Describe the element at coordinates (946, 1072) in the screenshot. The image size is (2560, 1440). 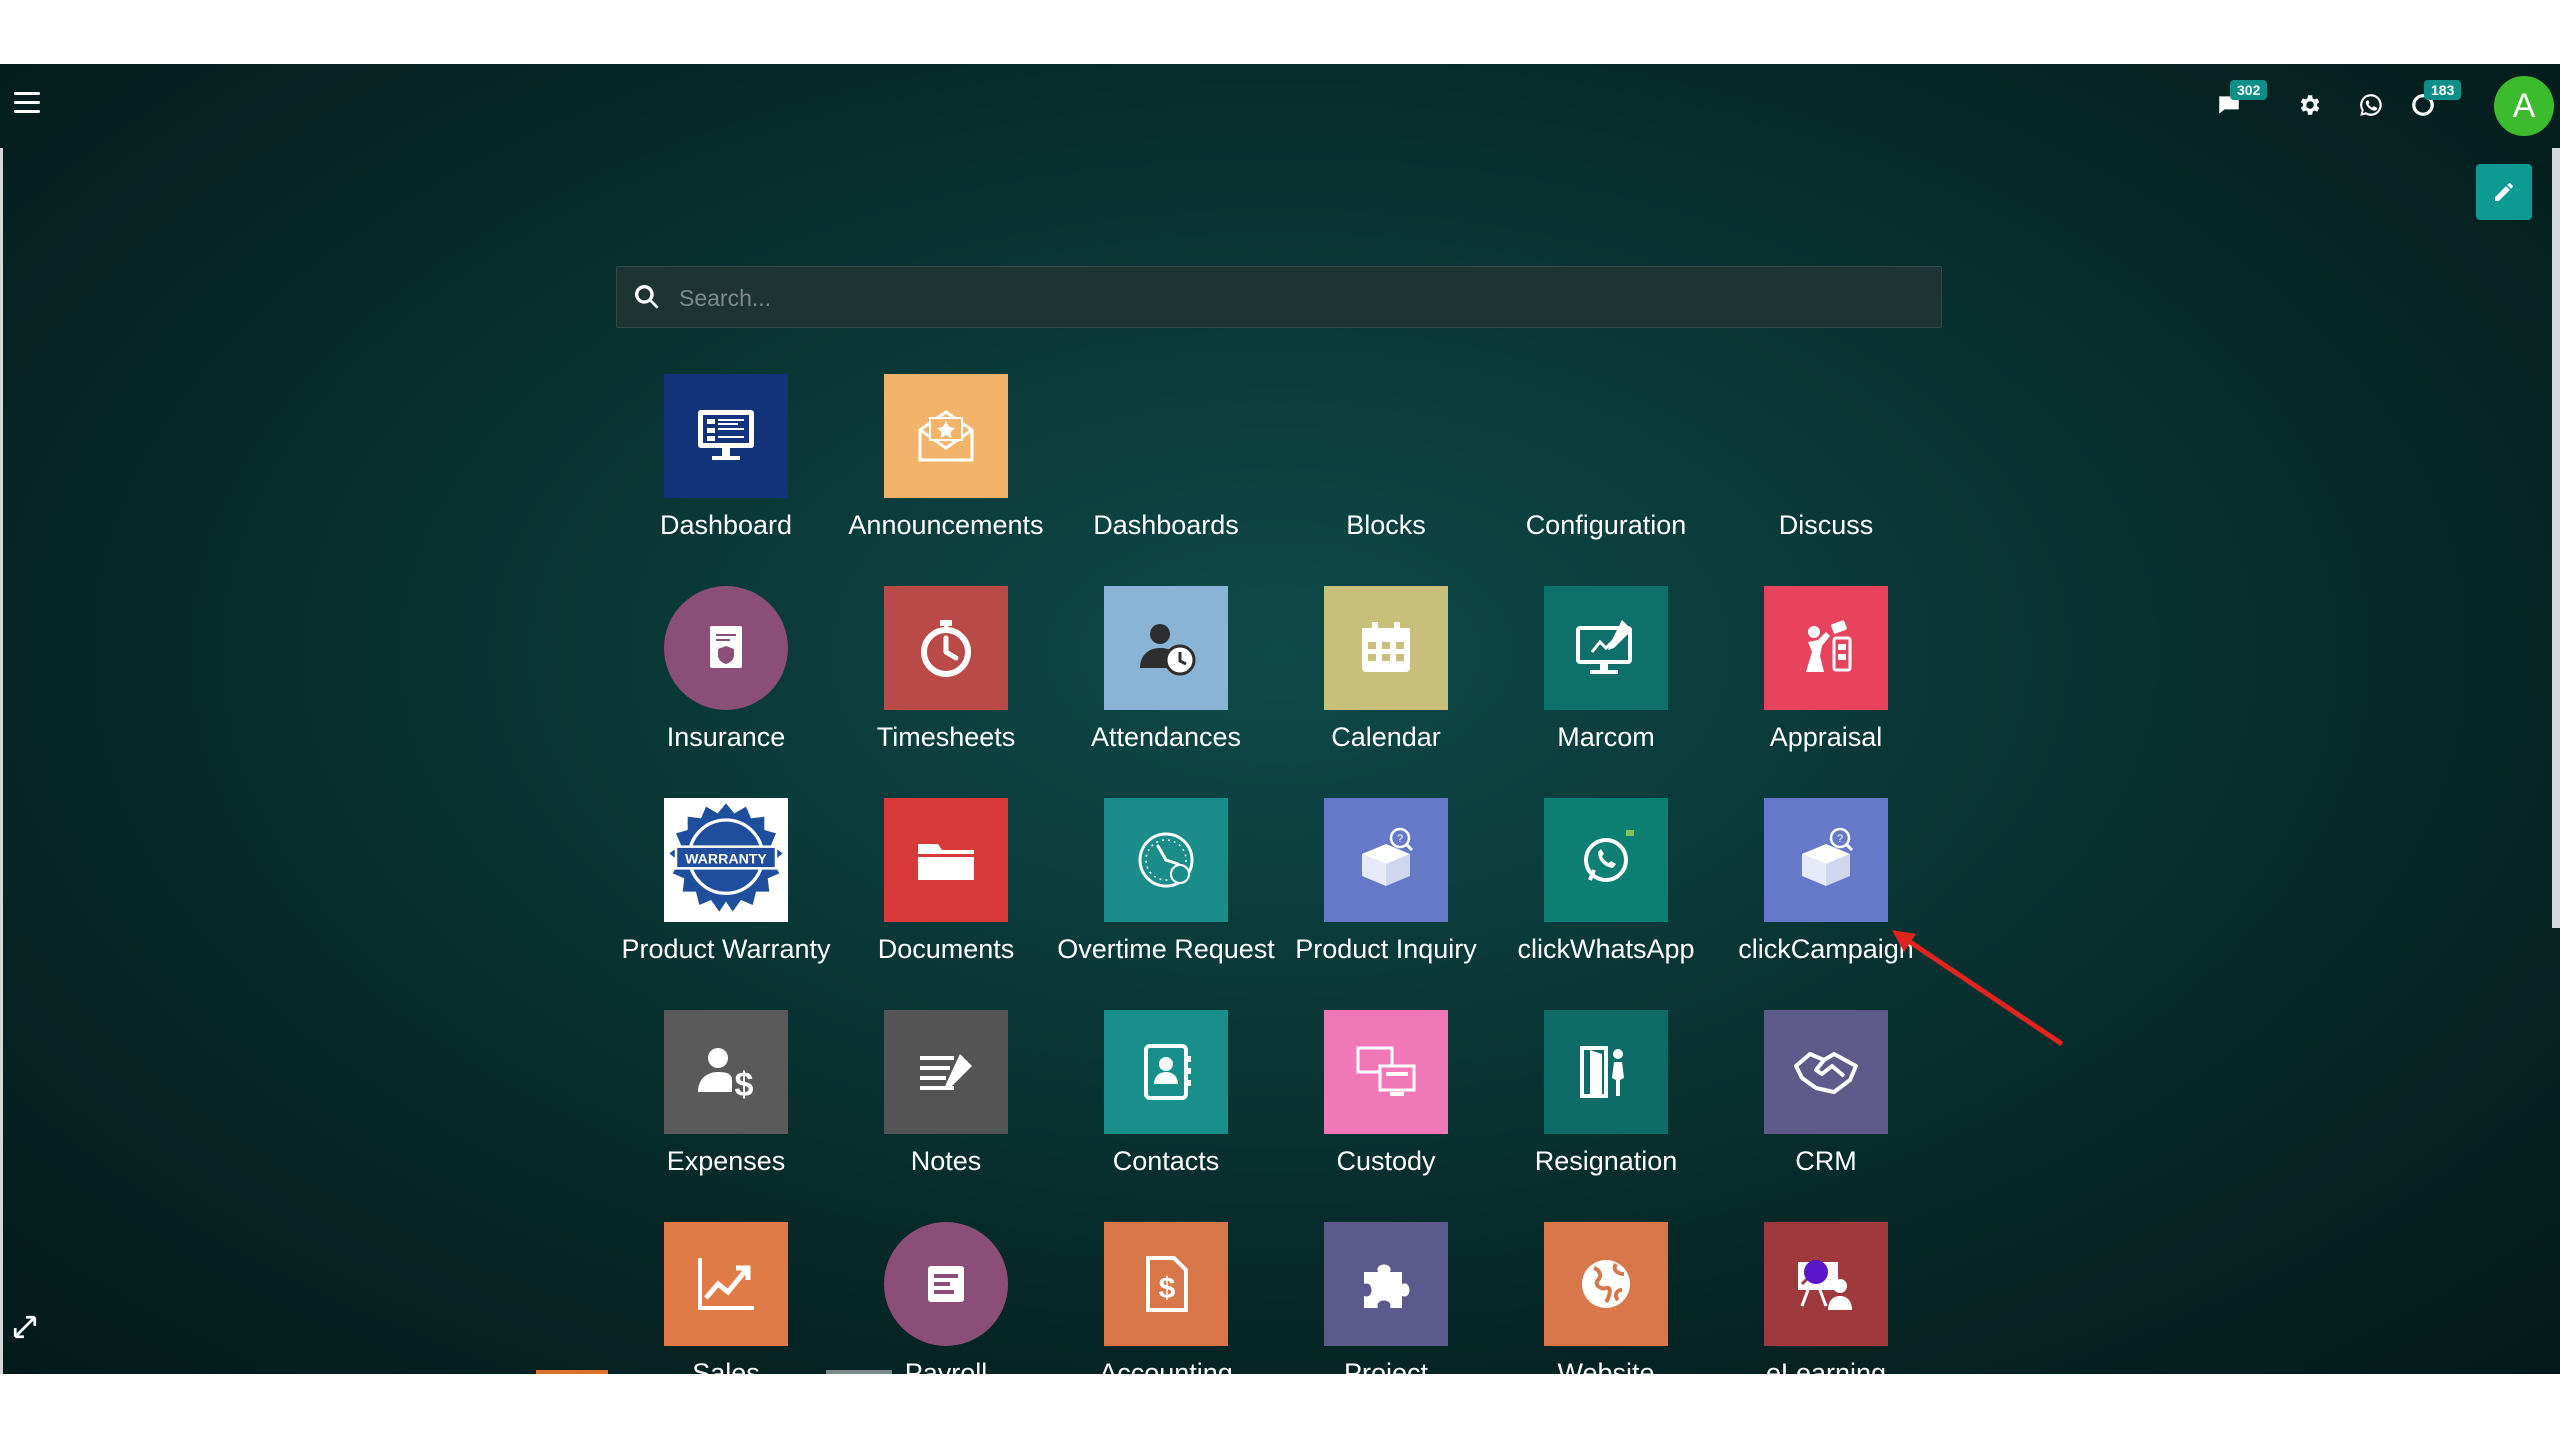
I see `notes-pen-icon` at that location.